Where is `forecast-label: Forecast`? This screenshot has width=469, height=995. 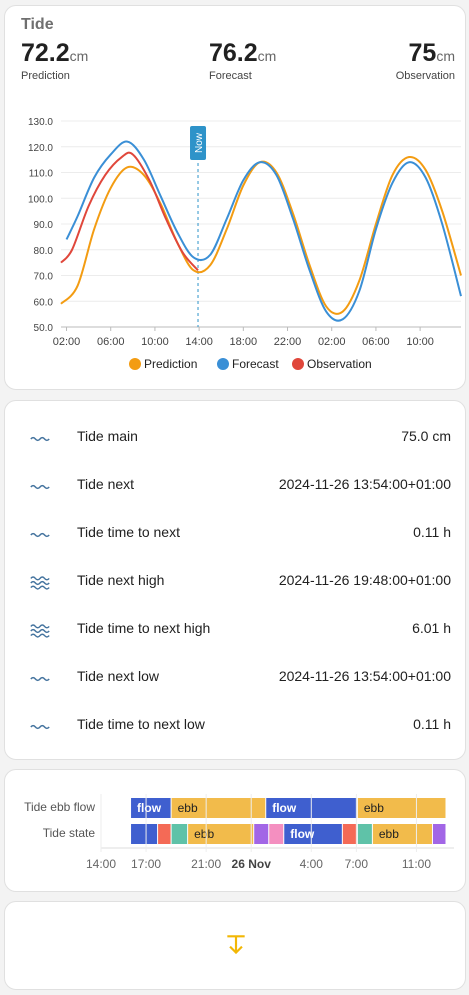 forecast-label: Forecast is located at coordinates (230, 76).